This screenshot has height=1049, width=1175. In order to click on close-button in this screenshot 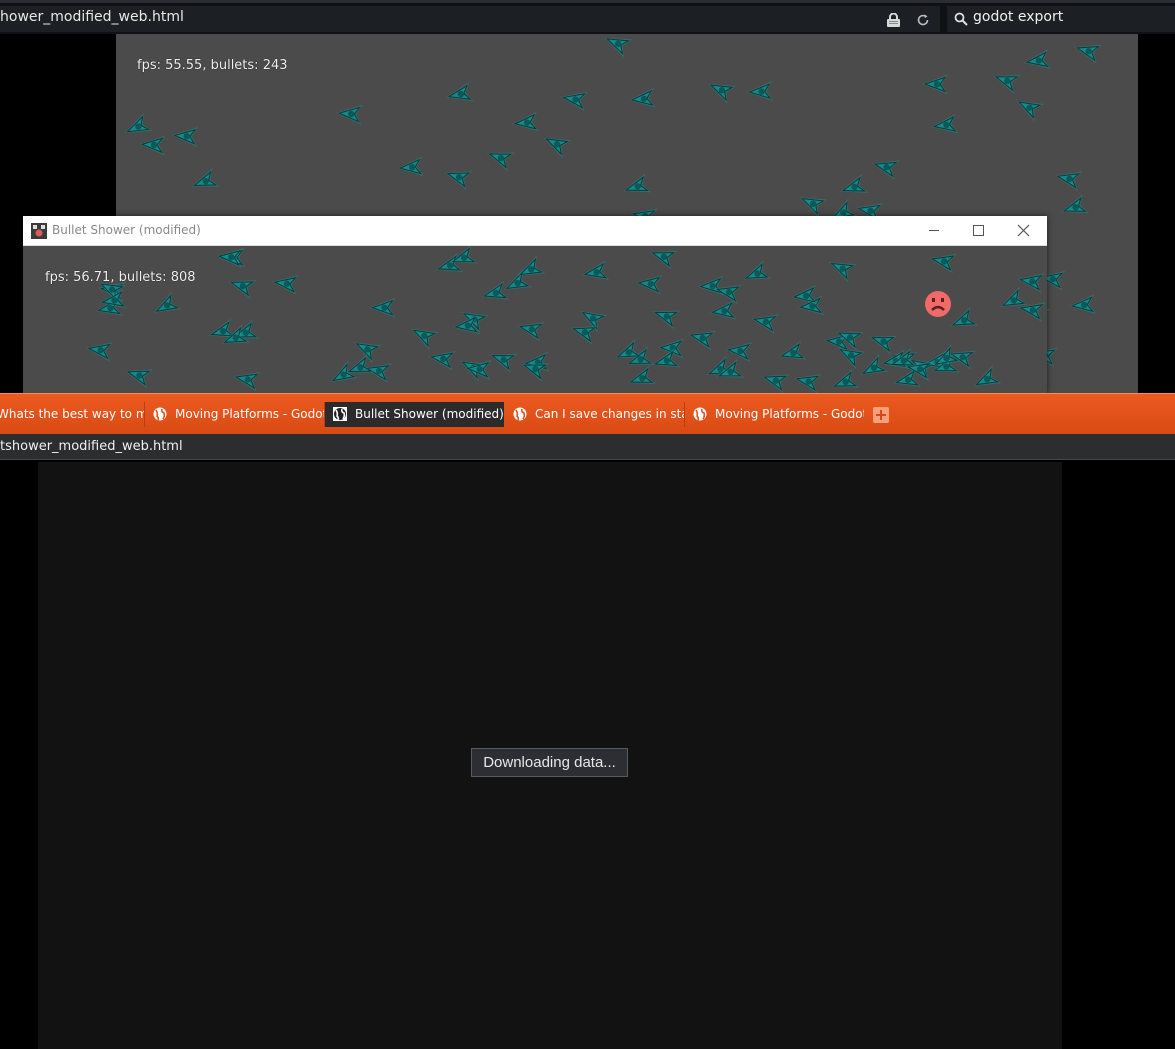, I will do `click(1023, 231)`.